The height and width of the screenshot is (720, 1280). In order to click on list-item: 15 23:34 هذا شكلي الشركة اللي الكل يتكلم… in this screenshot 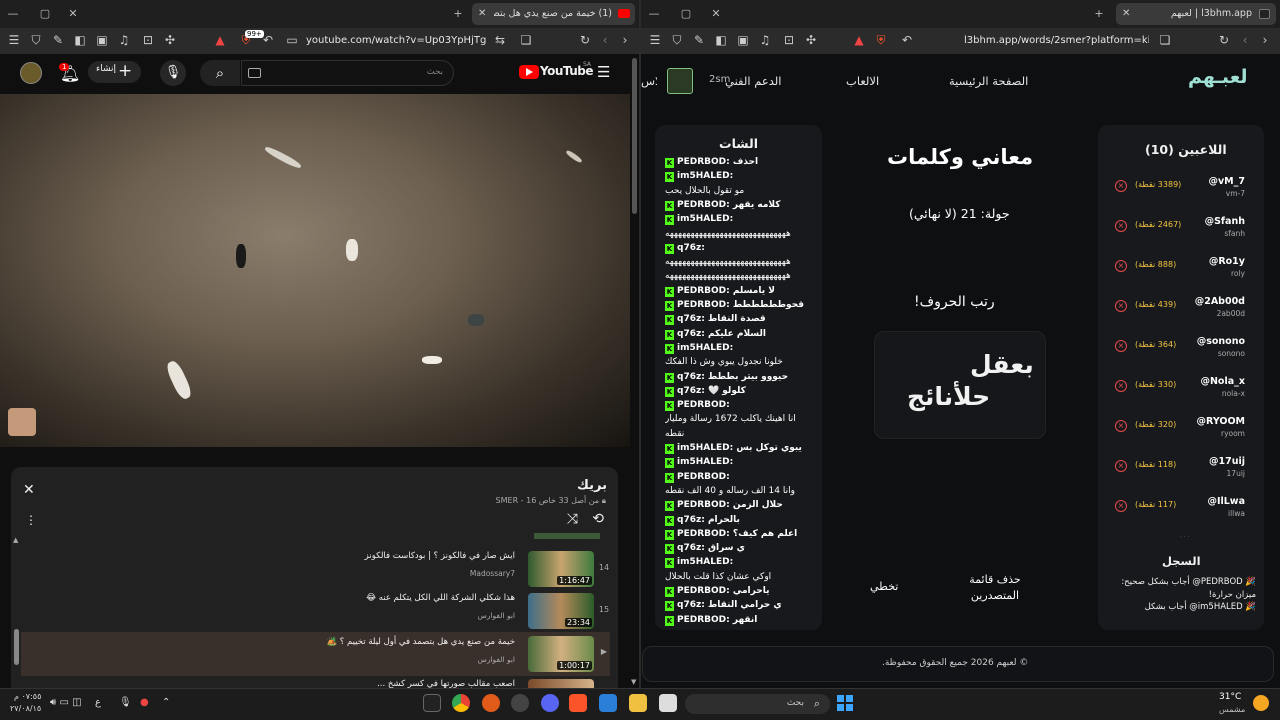, I will do `click(315, 611)`.